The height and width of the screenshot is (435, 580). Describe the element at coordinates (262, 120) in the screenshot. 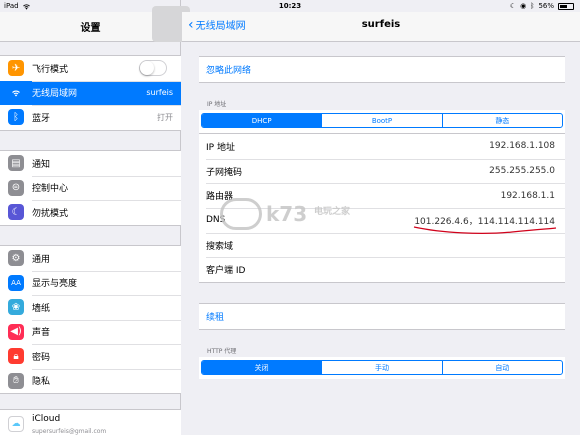

I see `ip-mode-dhcp: DHCP` at that location.